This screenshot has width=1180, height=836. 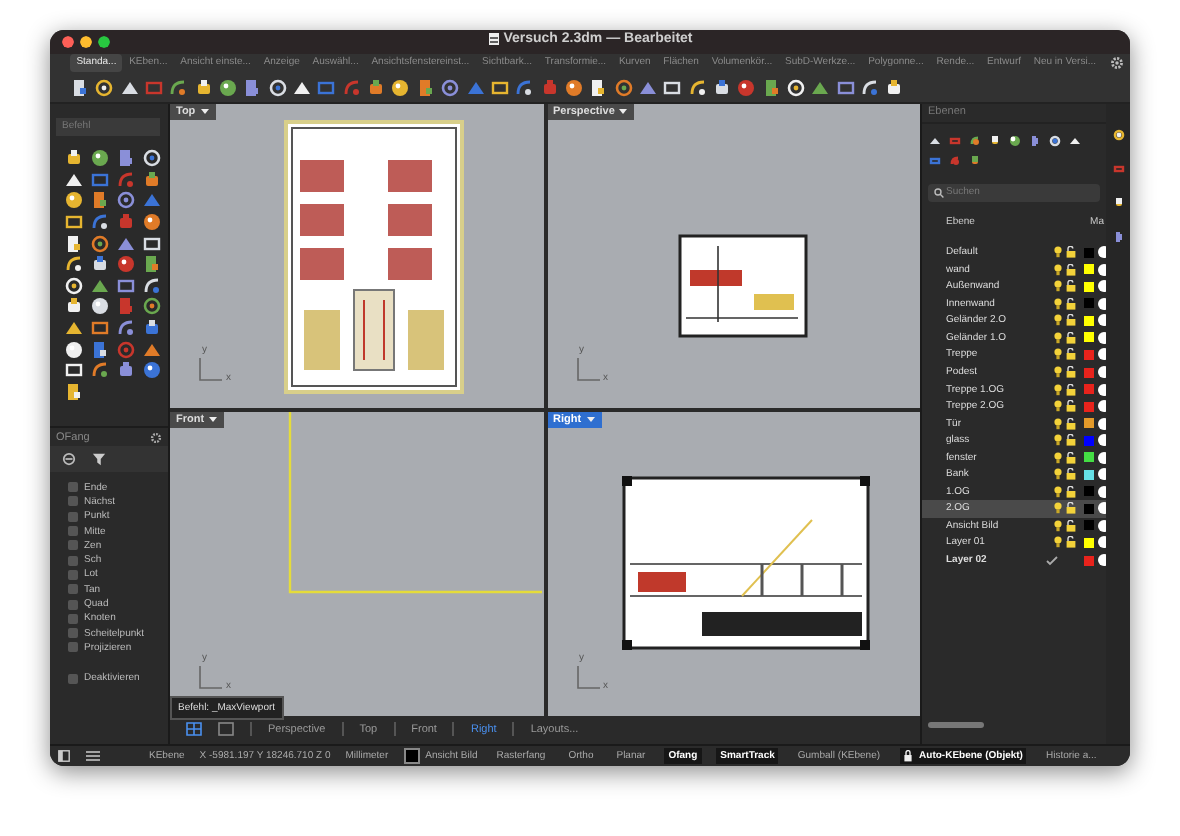 I want to click on layer-tool-icon, so click(x=995, y=140).